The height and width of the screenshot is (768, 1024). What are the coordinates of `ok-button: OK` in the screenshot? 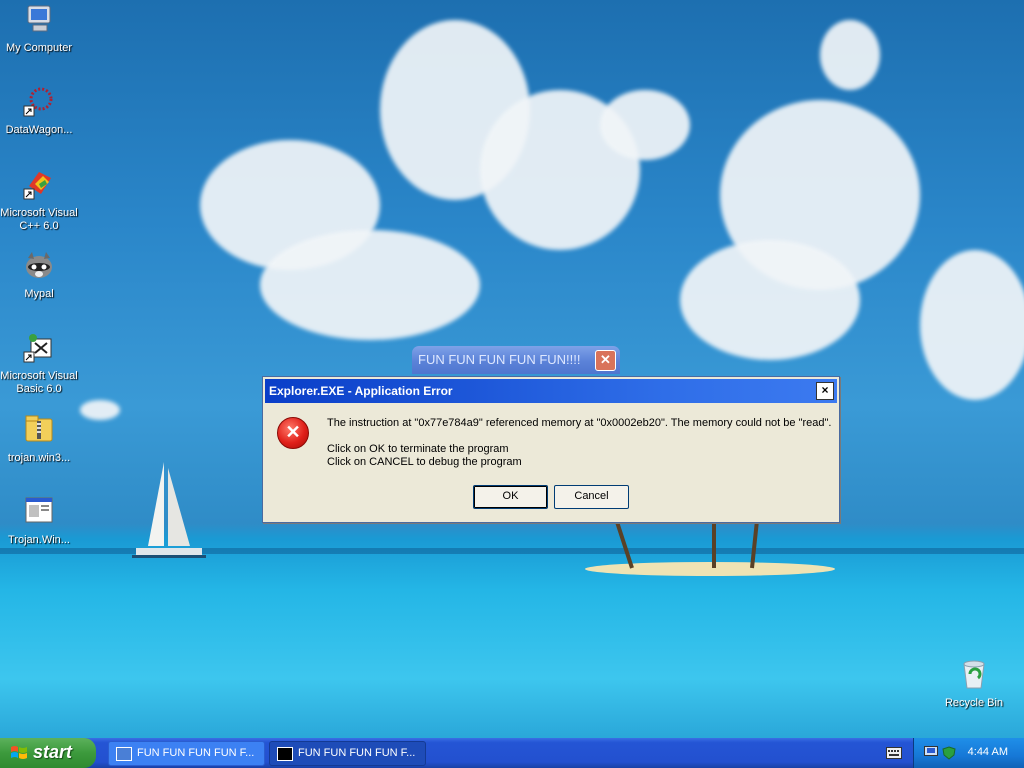 It's located at (510, 497).